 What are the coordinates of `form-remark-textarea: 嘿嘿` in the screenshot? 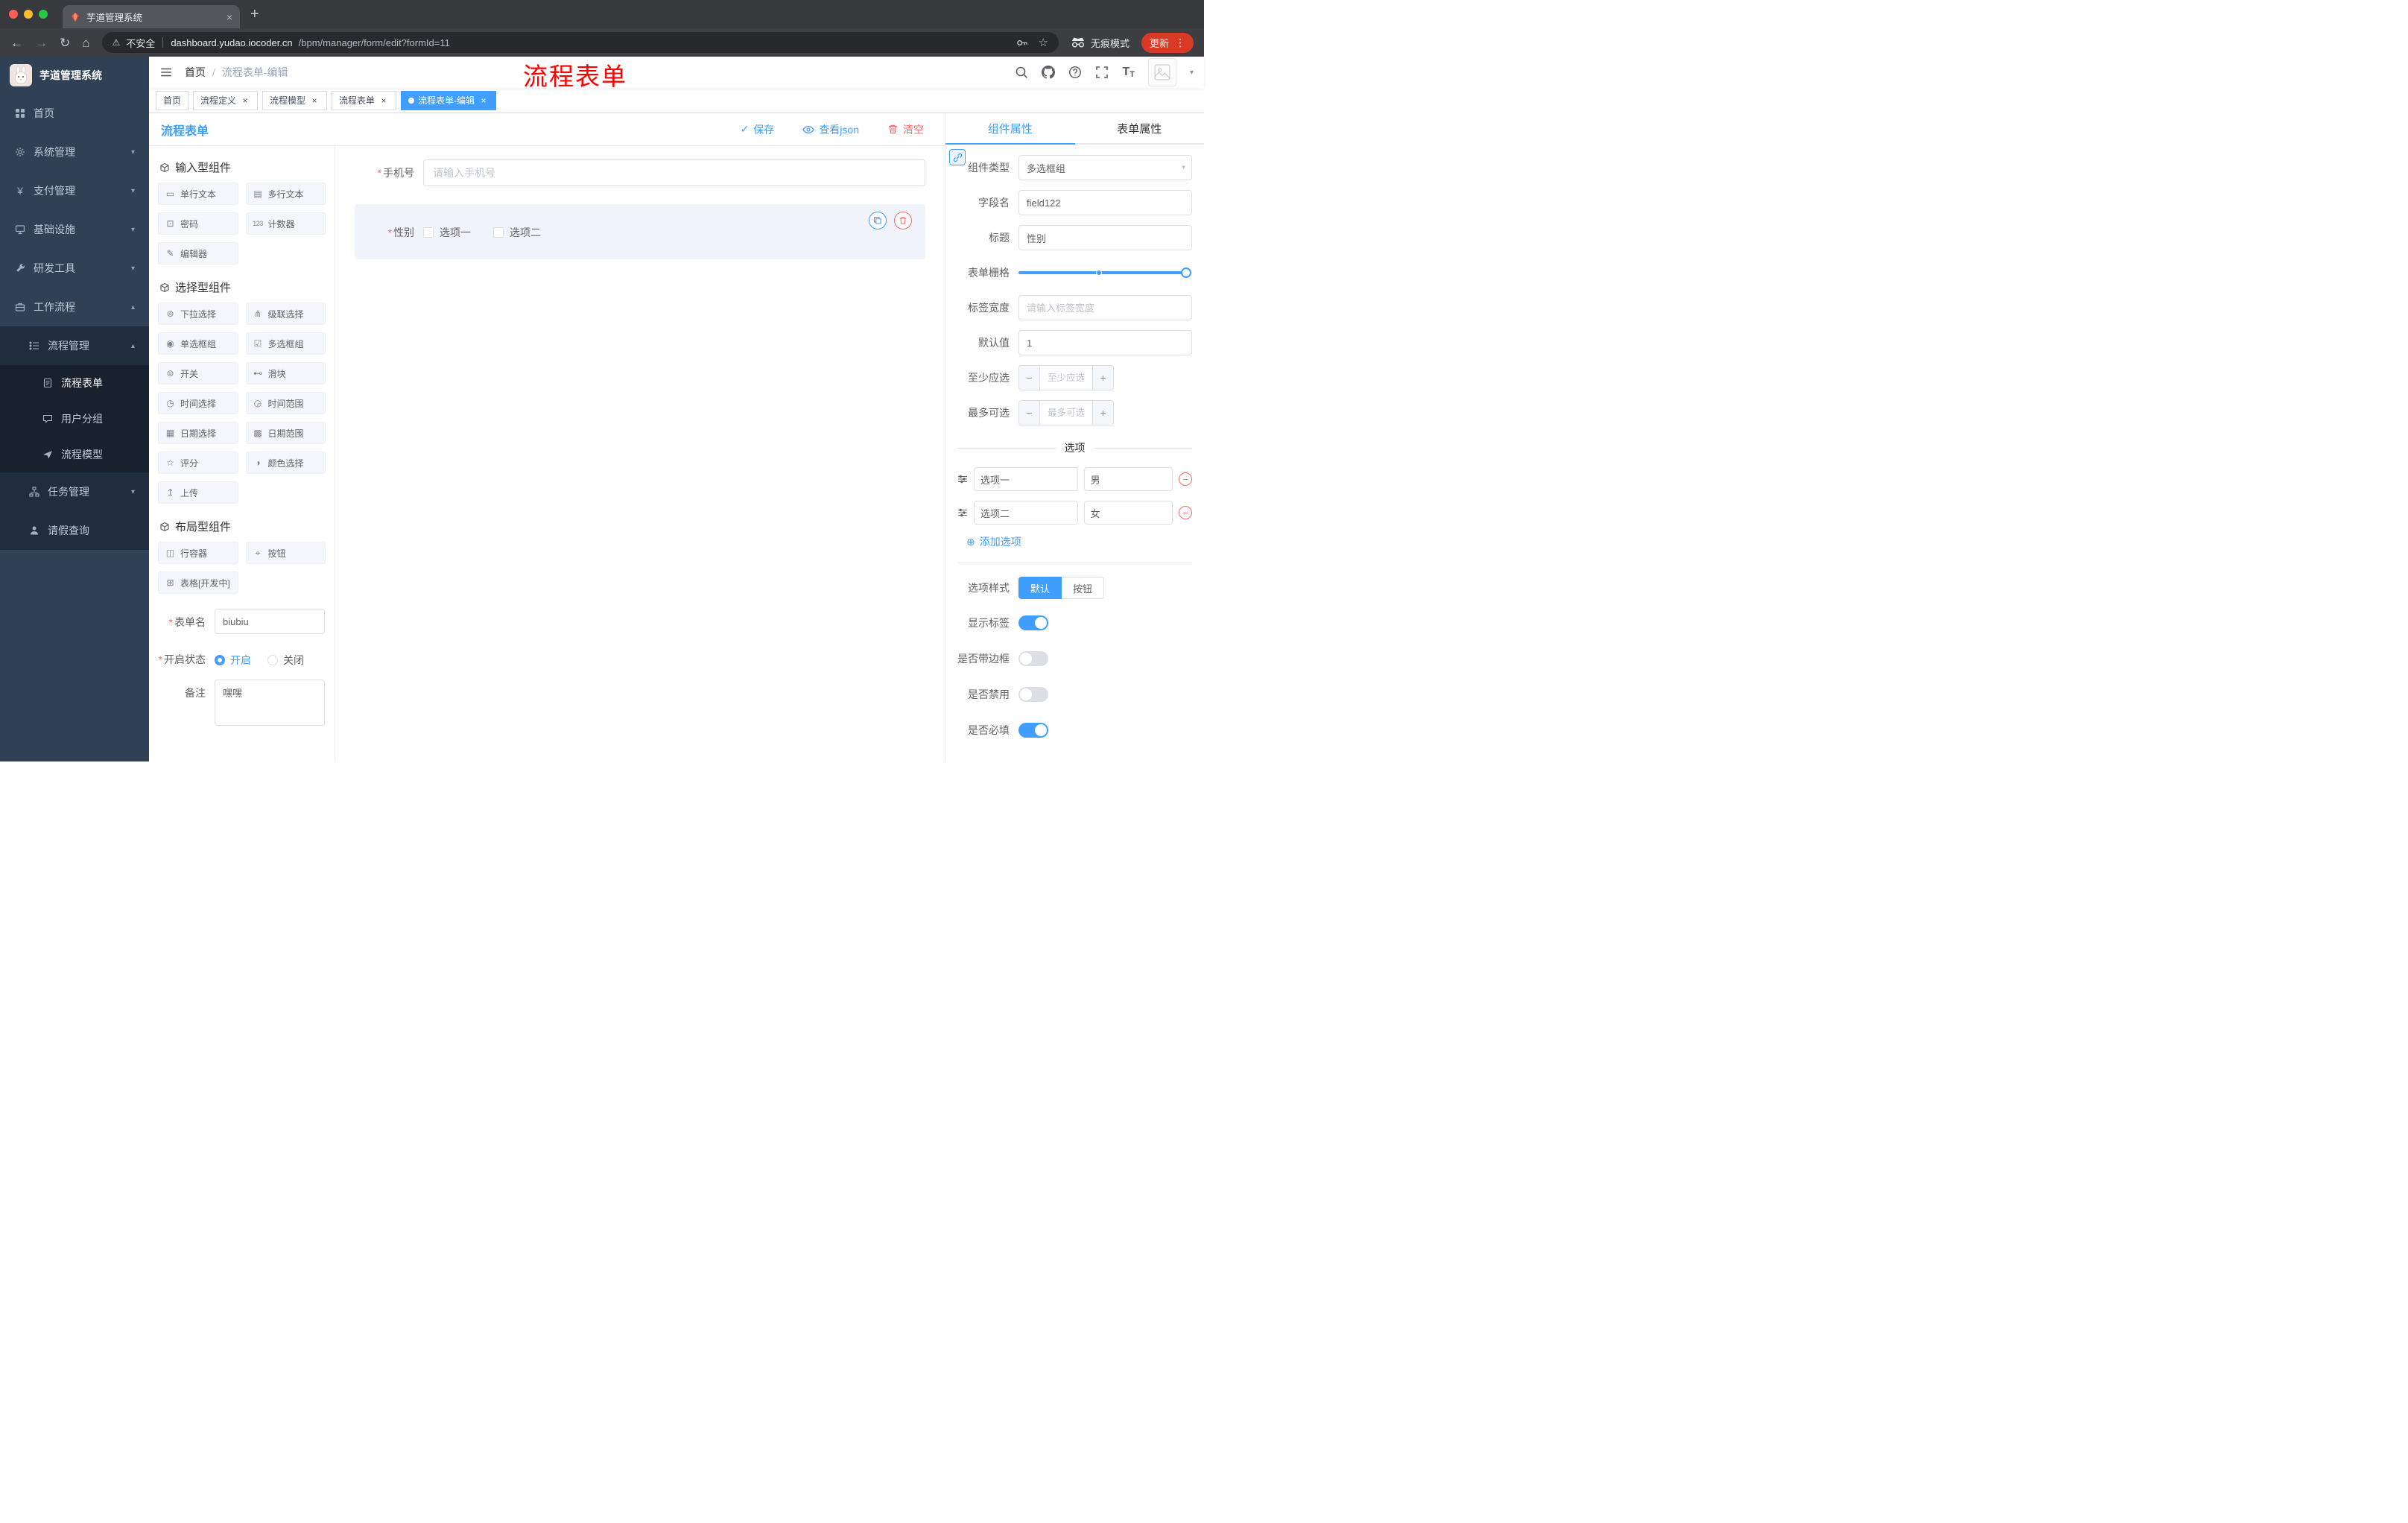 It's located at (270, 703).